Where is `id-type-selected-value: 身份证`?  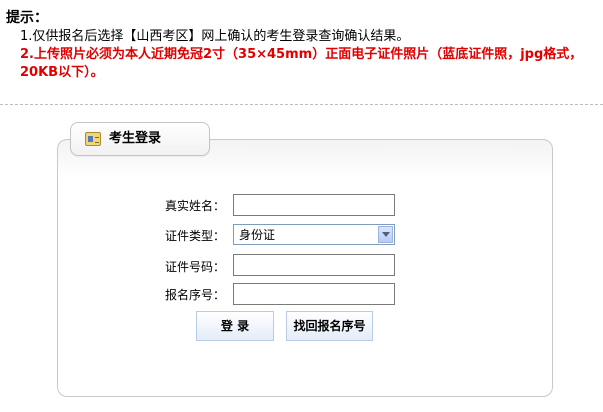
id-type-selected-value: 身份证 is located at coordinates (257, 235).